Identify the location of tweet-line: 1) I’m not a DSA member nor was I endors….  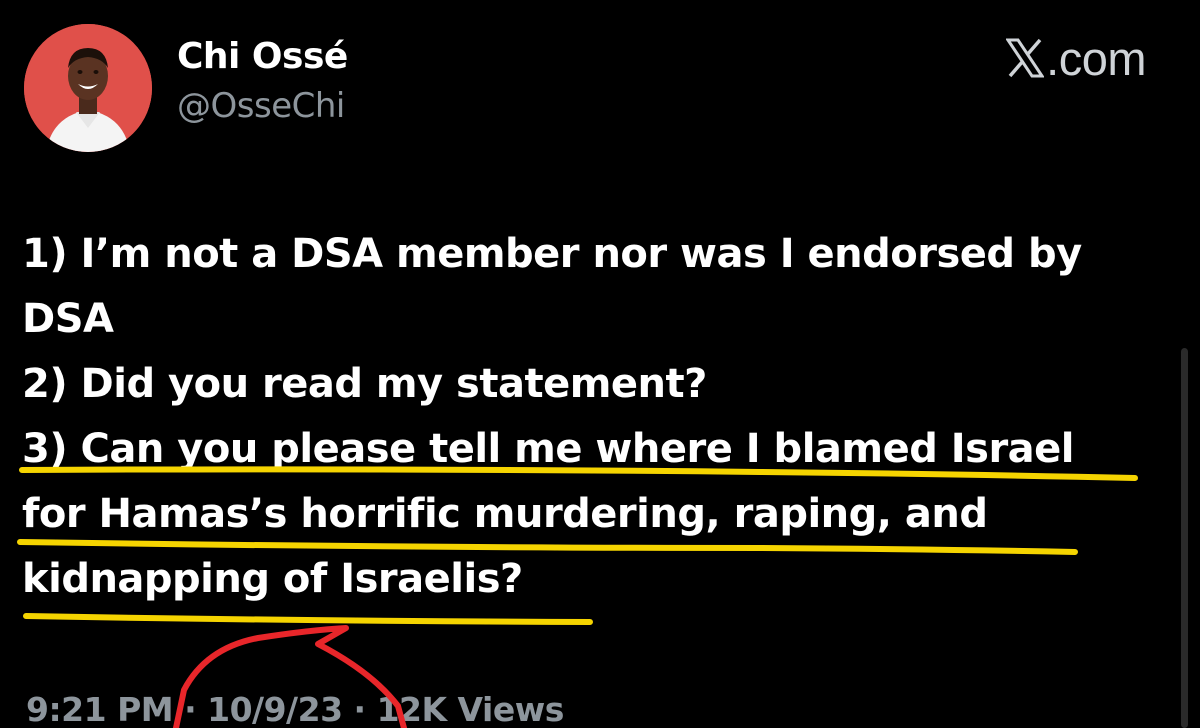
(552, 254).